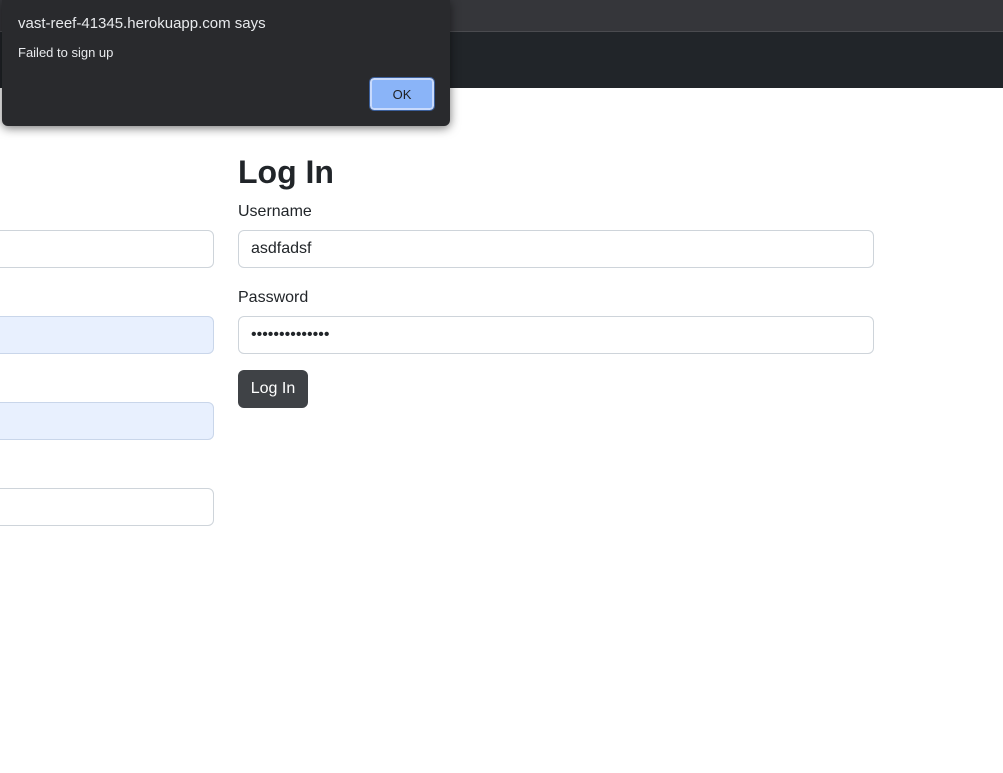 The height and width of the screenshot is (773, 1003). I want to click on ok-button: OK, so click(402, 94).